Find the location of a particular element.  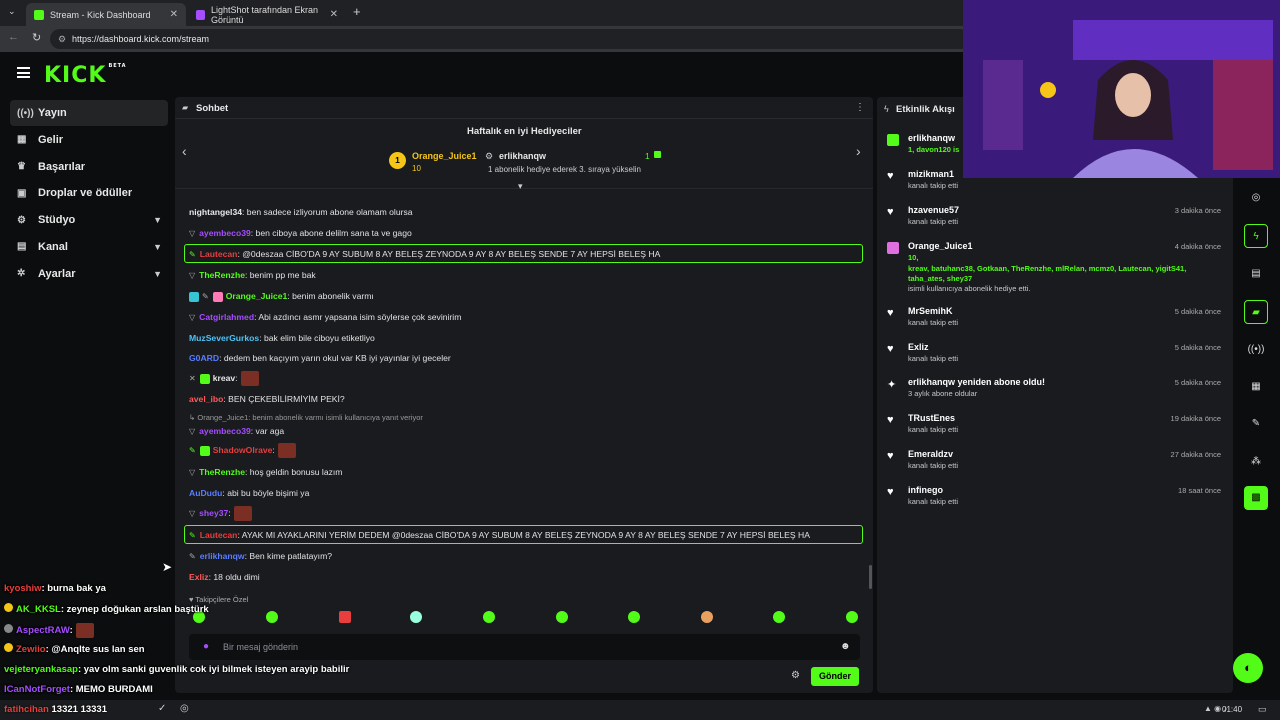

collapse-icon: ▾ is located at coordinates (520, 186).